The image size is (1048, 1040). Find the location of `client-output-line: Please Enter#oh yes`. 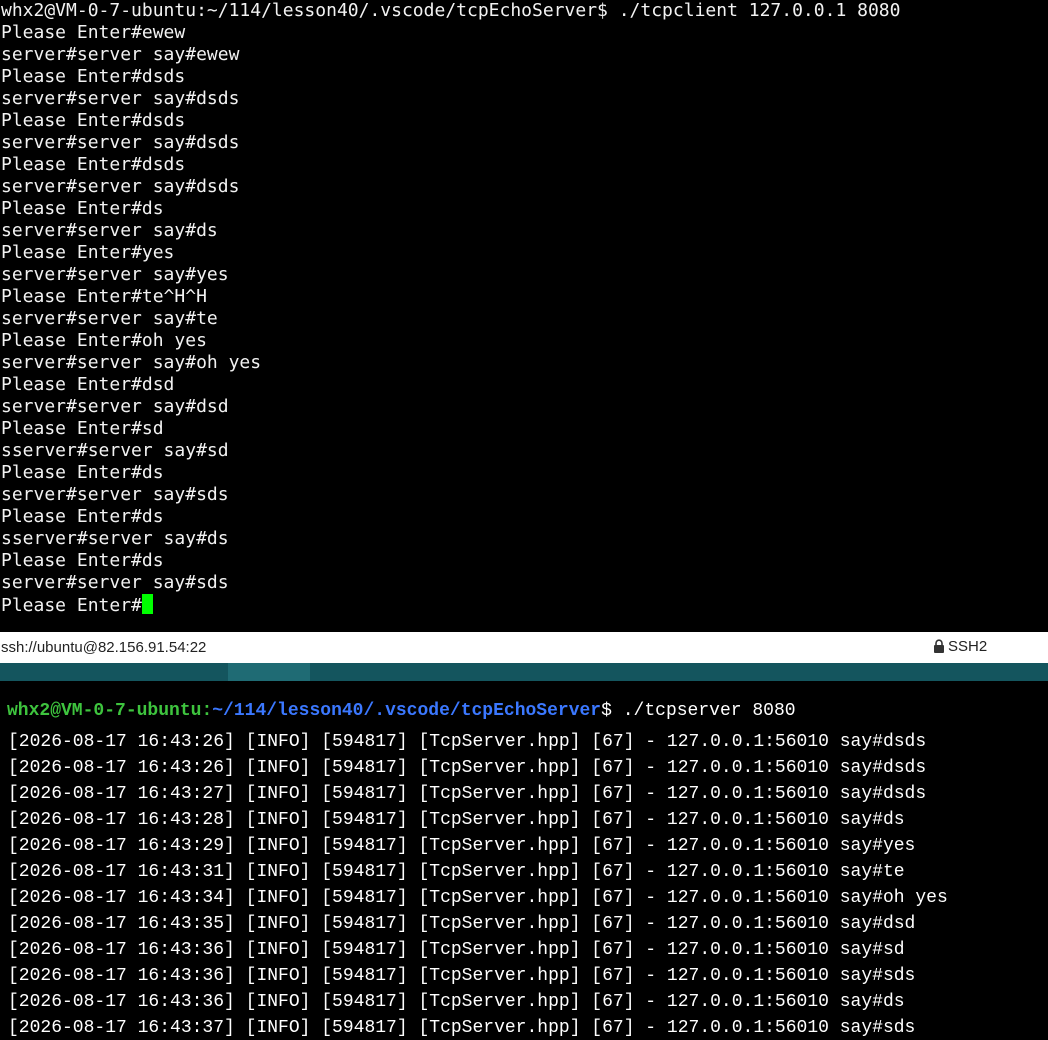

client-output-line: Please Enter#oh yes is located at coordinates (104, 340).